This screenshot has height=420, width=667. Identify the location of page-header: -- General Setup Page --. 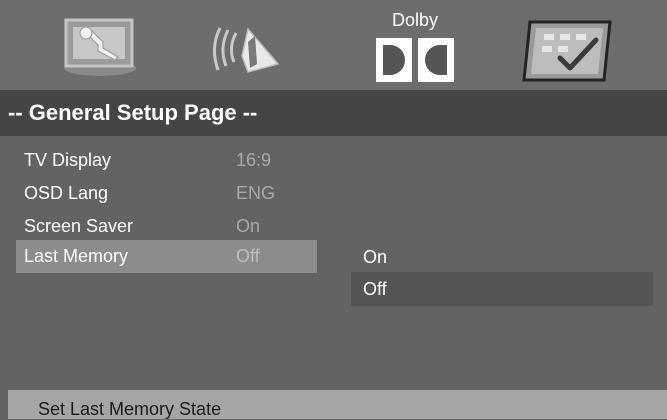
(333, 113).